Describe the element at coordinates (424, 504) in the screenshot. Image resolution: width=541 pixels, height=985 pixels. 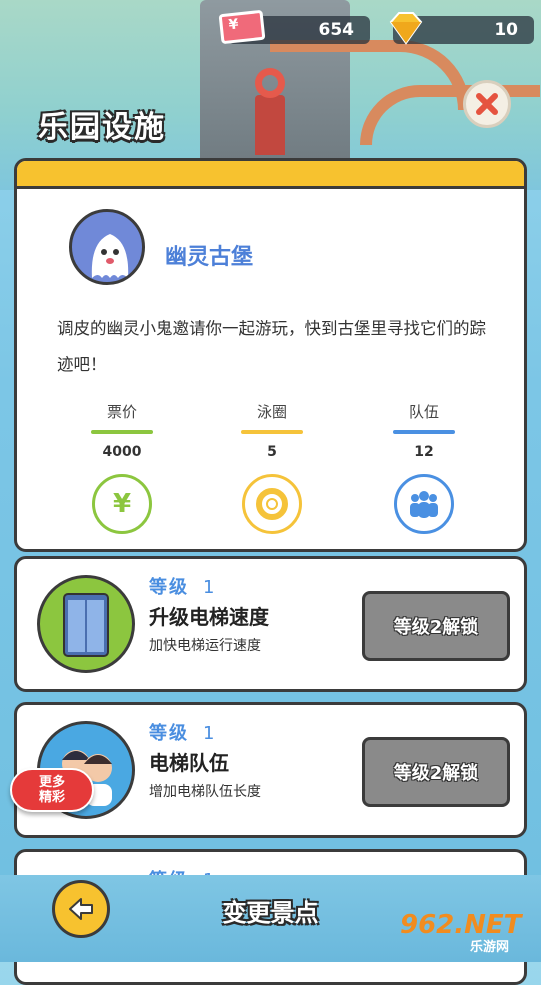
I see `group-icon` at that location.